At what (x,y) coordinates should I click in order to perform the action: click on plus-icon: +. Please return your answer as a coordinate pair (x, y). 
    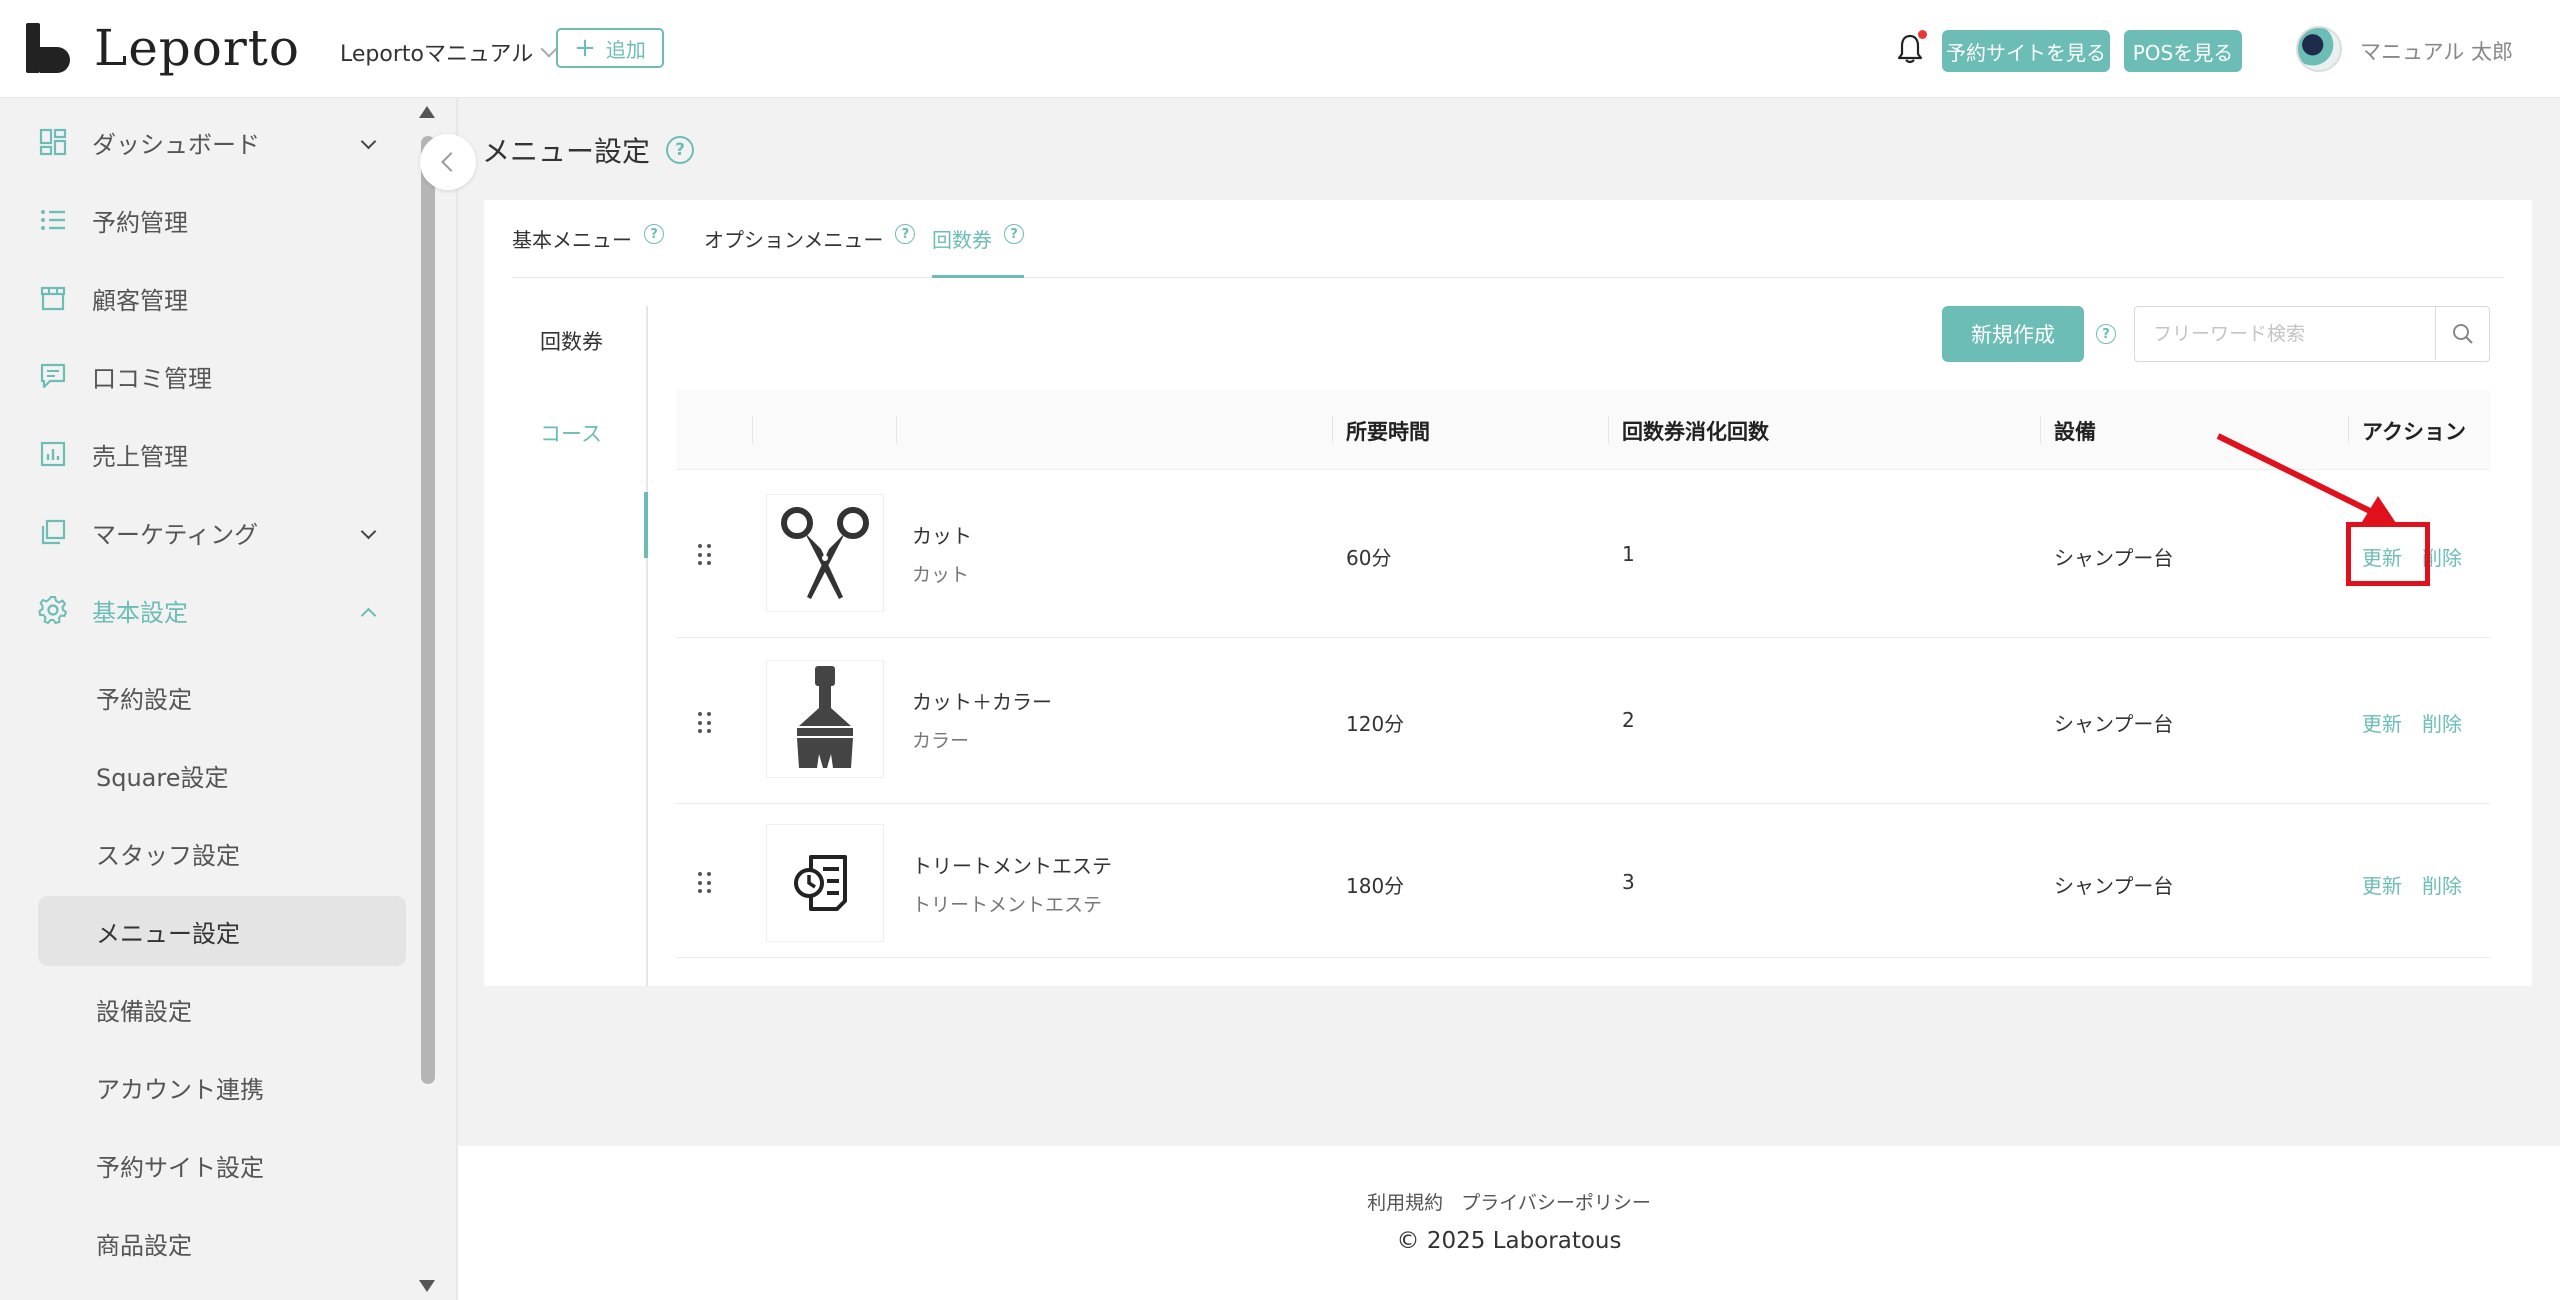
    Looking at the image, I should click on (585, 48).